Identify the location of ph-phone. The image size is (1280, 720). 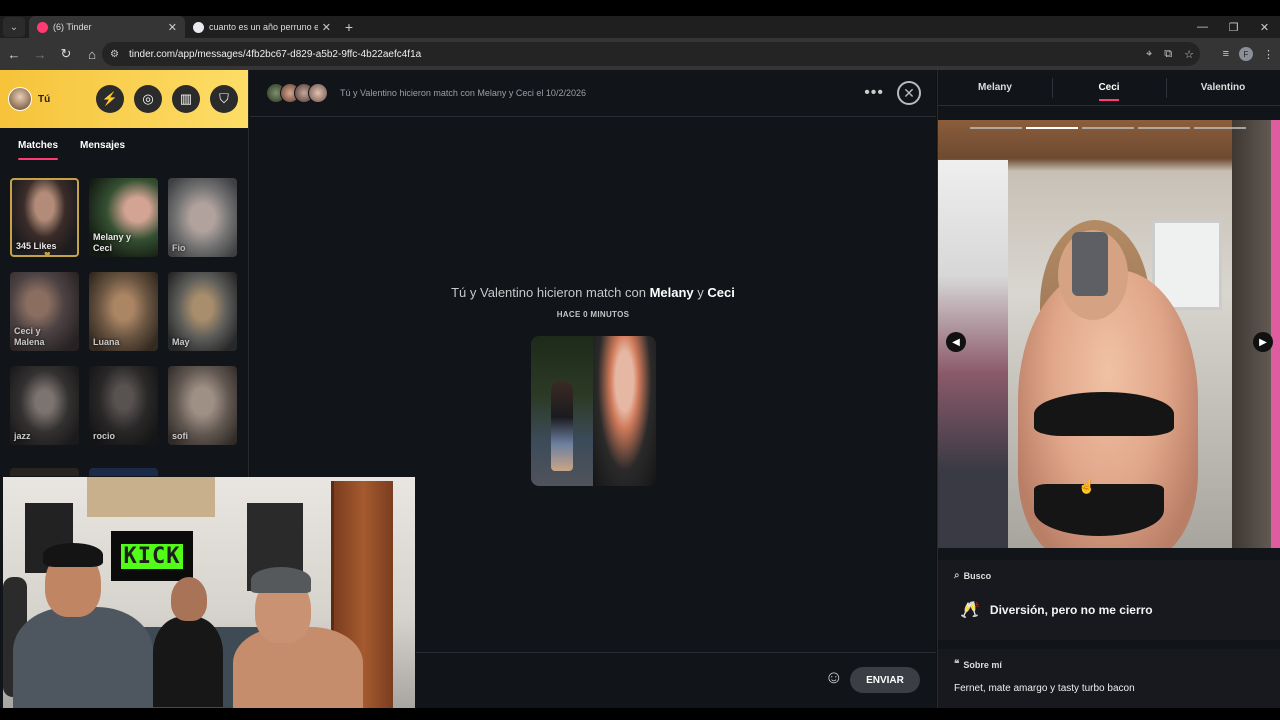
(1090, 264).